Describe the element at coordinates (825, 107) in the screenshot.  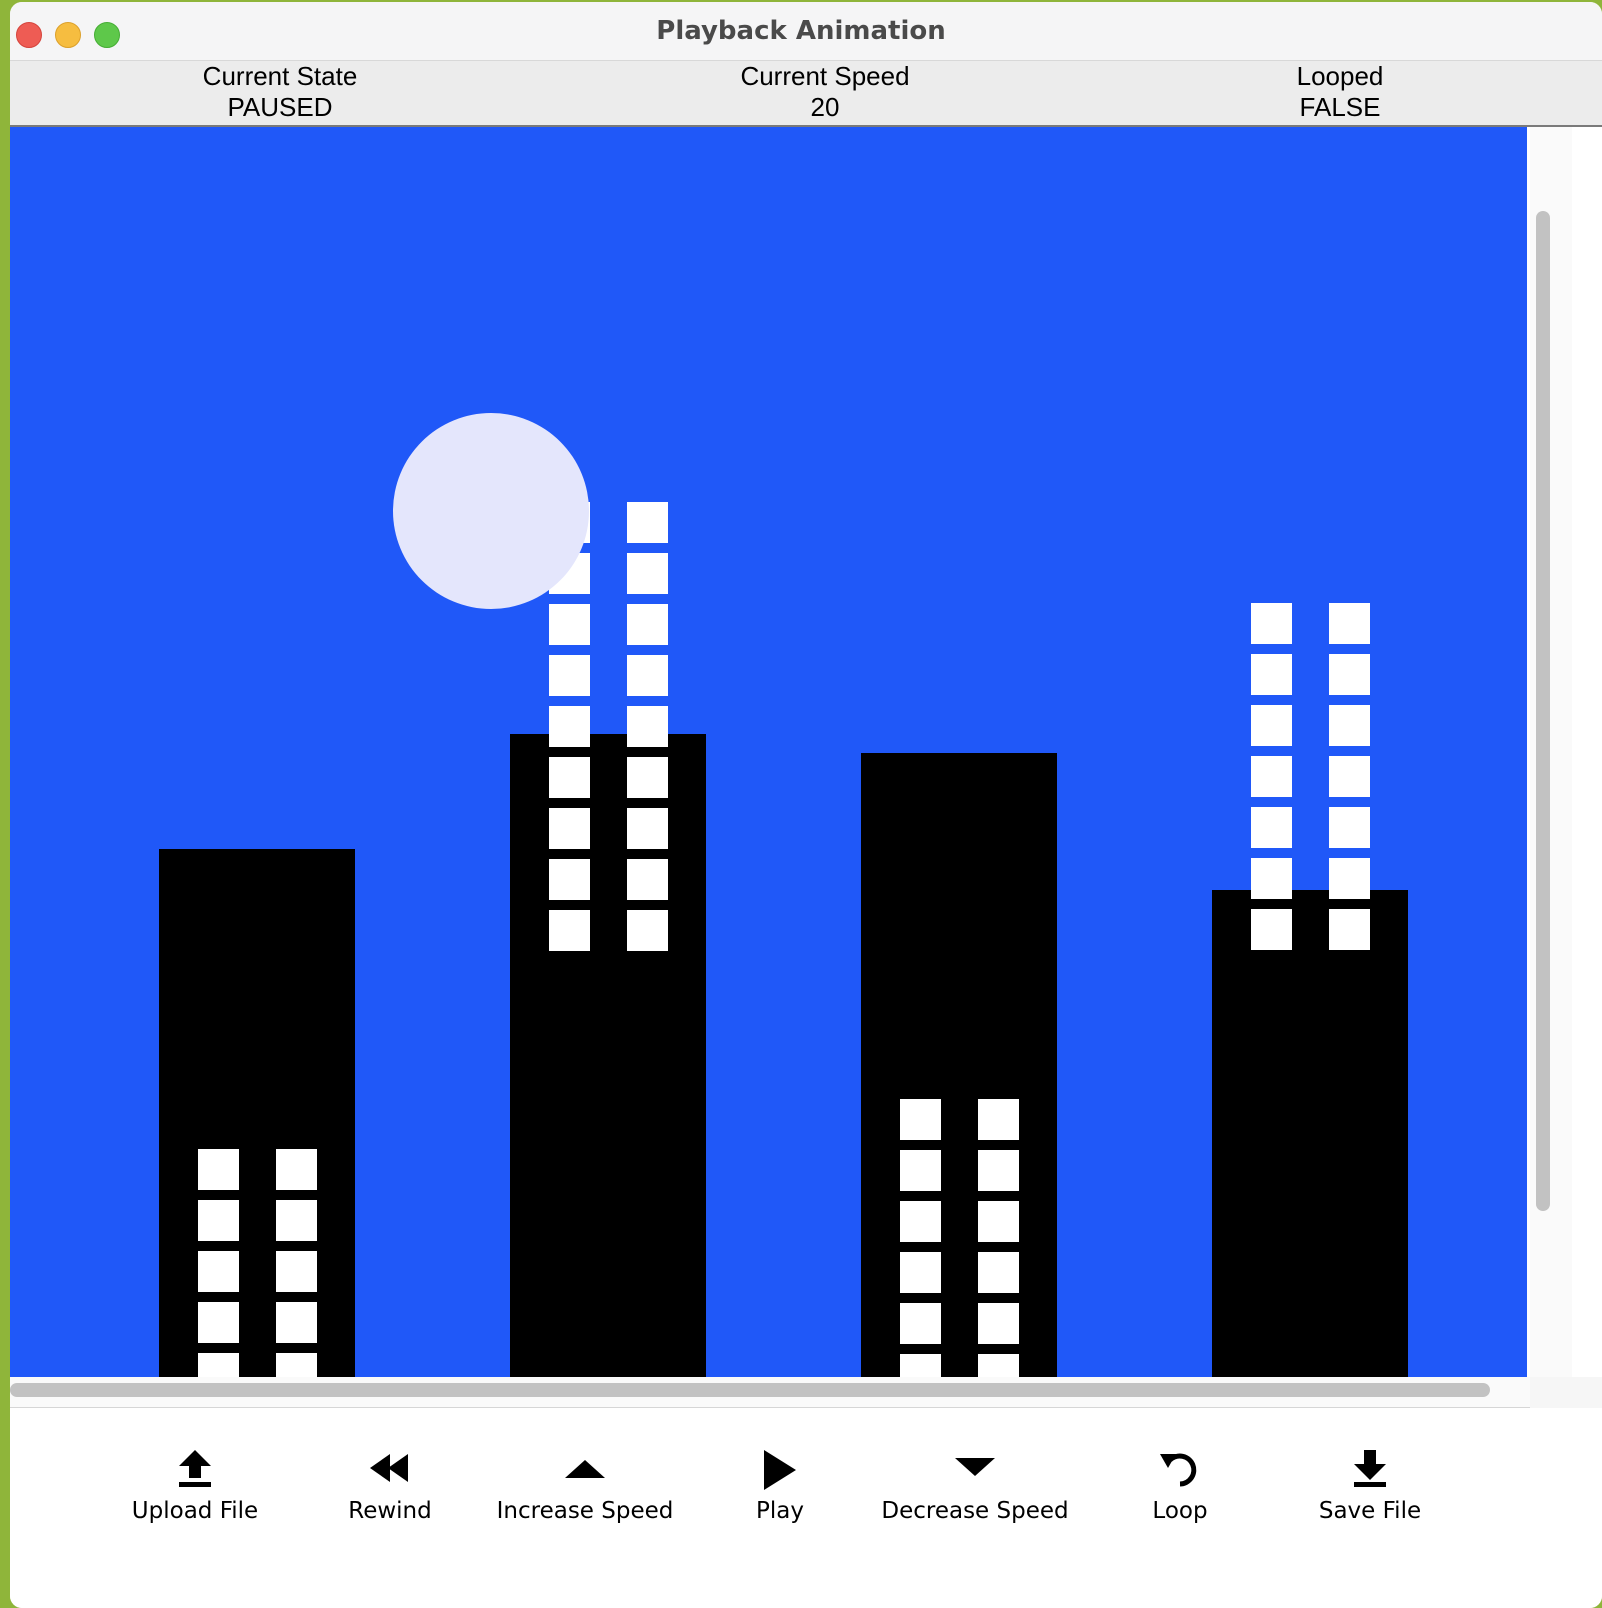
I see `current-speed-value: 20` at that location.